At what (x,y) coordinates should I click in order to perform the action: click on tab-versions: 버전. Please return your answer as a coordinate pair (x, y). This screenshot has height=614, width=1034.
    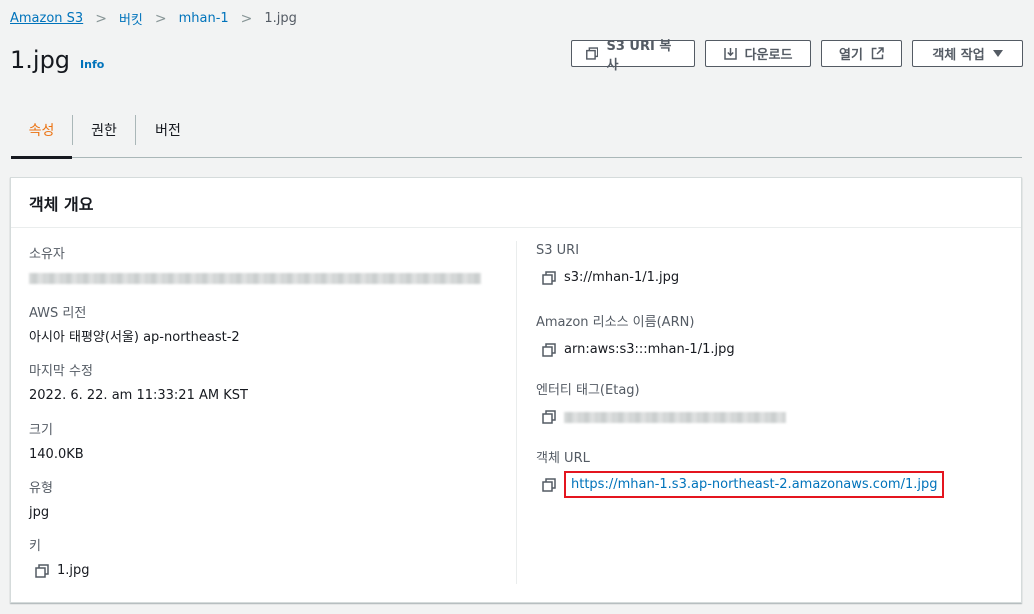
    Looking at the image, I should click on (168, 130).